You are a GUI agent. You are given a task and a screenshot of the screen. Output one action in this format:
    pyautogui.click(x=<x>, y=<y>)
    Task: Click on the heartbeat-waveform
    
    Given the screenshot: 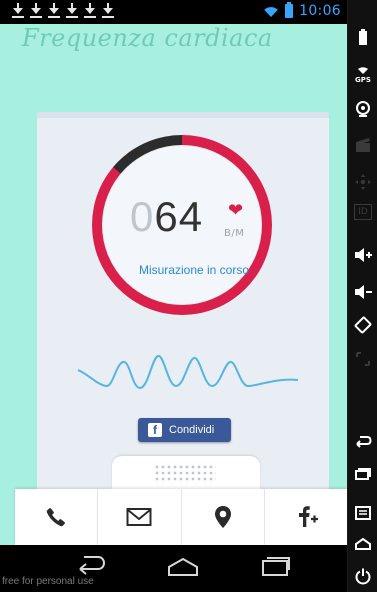 What is the action you would take?
    pyautogui.click(x=188, y=372)
    